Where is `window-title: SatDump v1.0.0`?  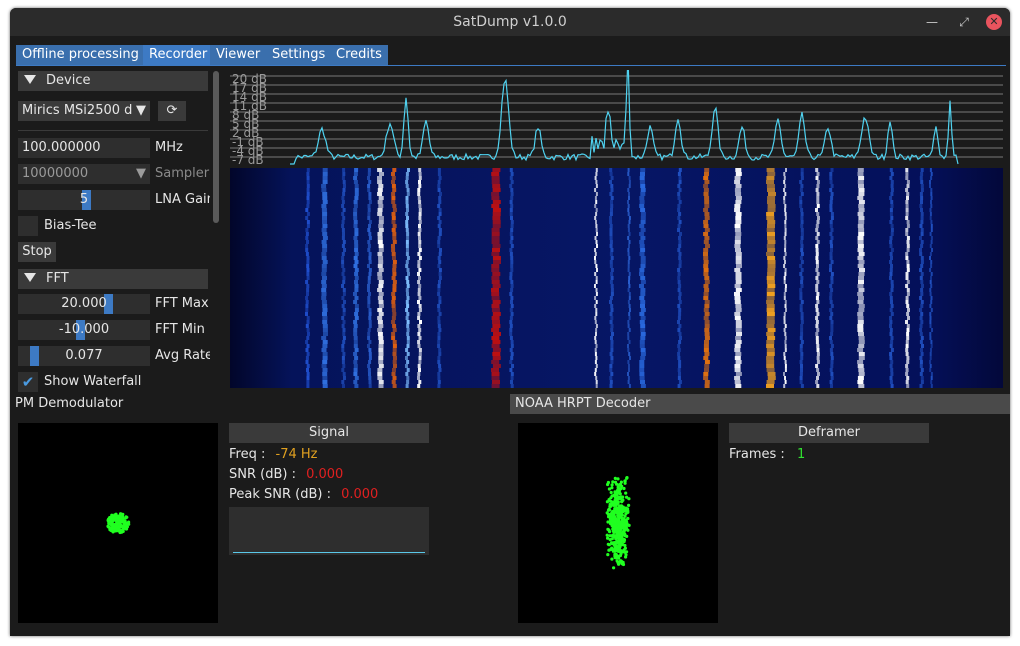 window-title: SatDump v1.0.0 is located at coordinates (510, 22).